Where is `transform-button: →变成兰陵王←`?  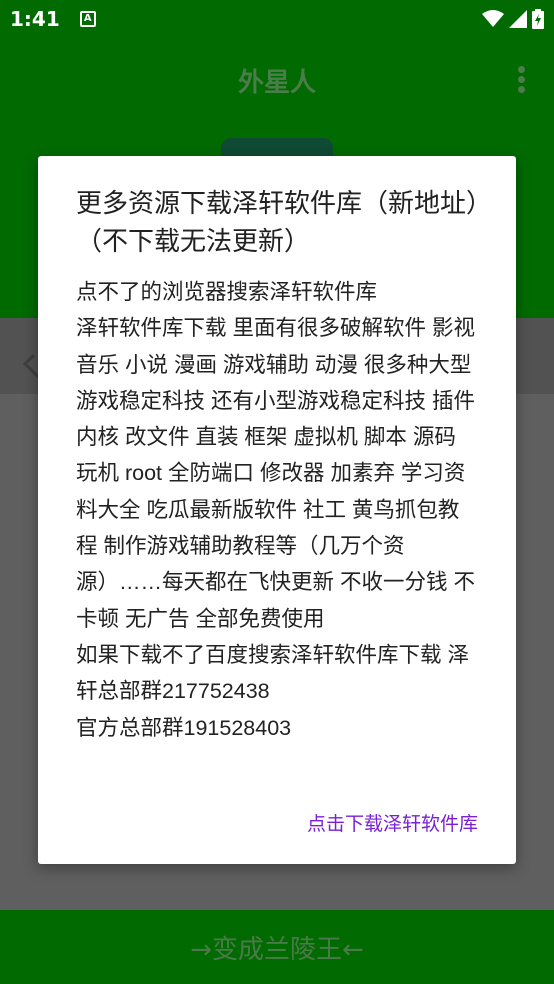
transform-button: →变成兰陵王← is located at coordinates (277, 947).